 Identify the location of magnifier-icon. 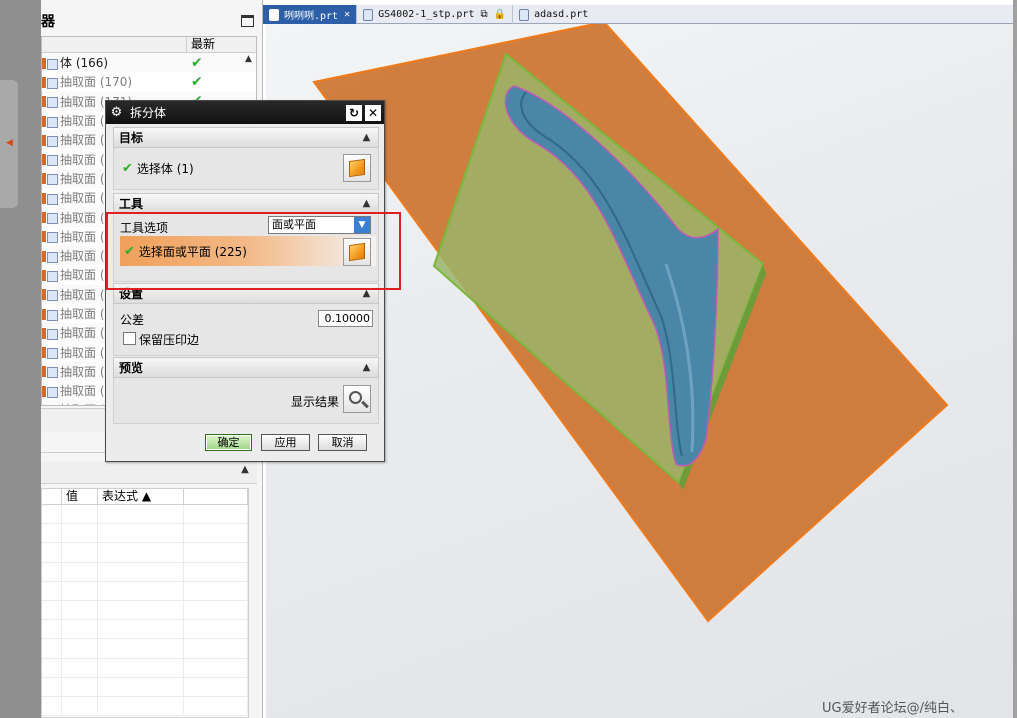
(355, 397).